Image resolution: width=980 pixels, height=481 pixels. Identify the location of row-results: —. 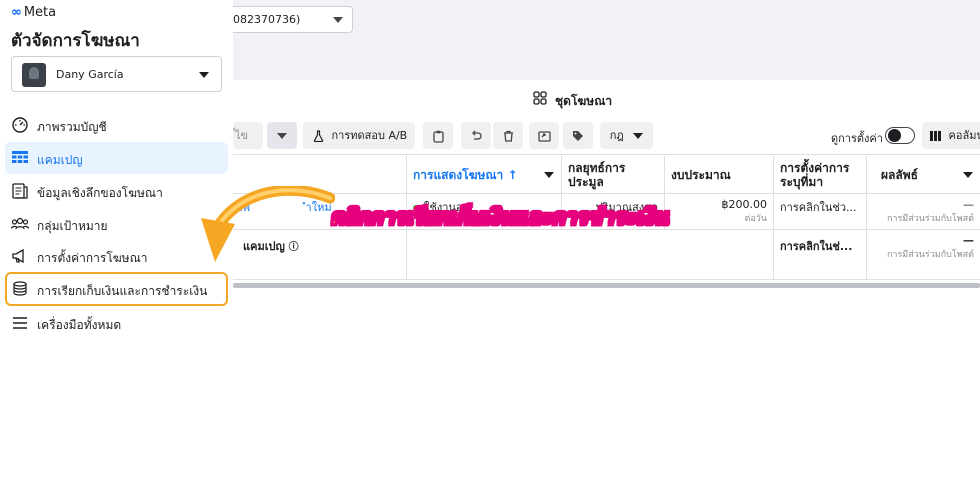
(968, 204).